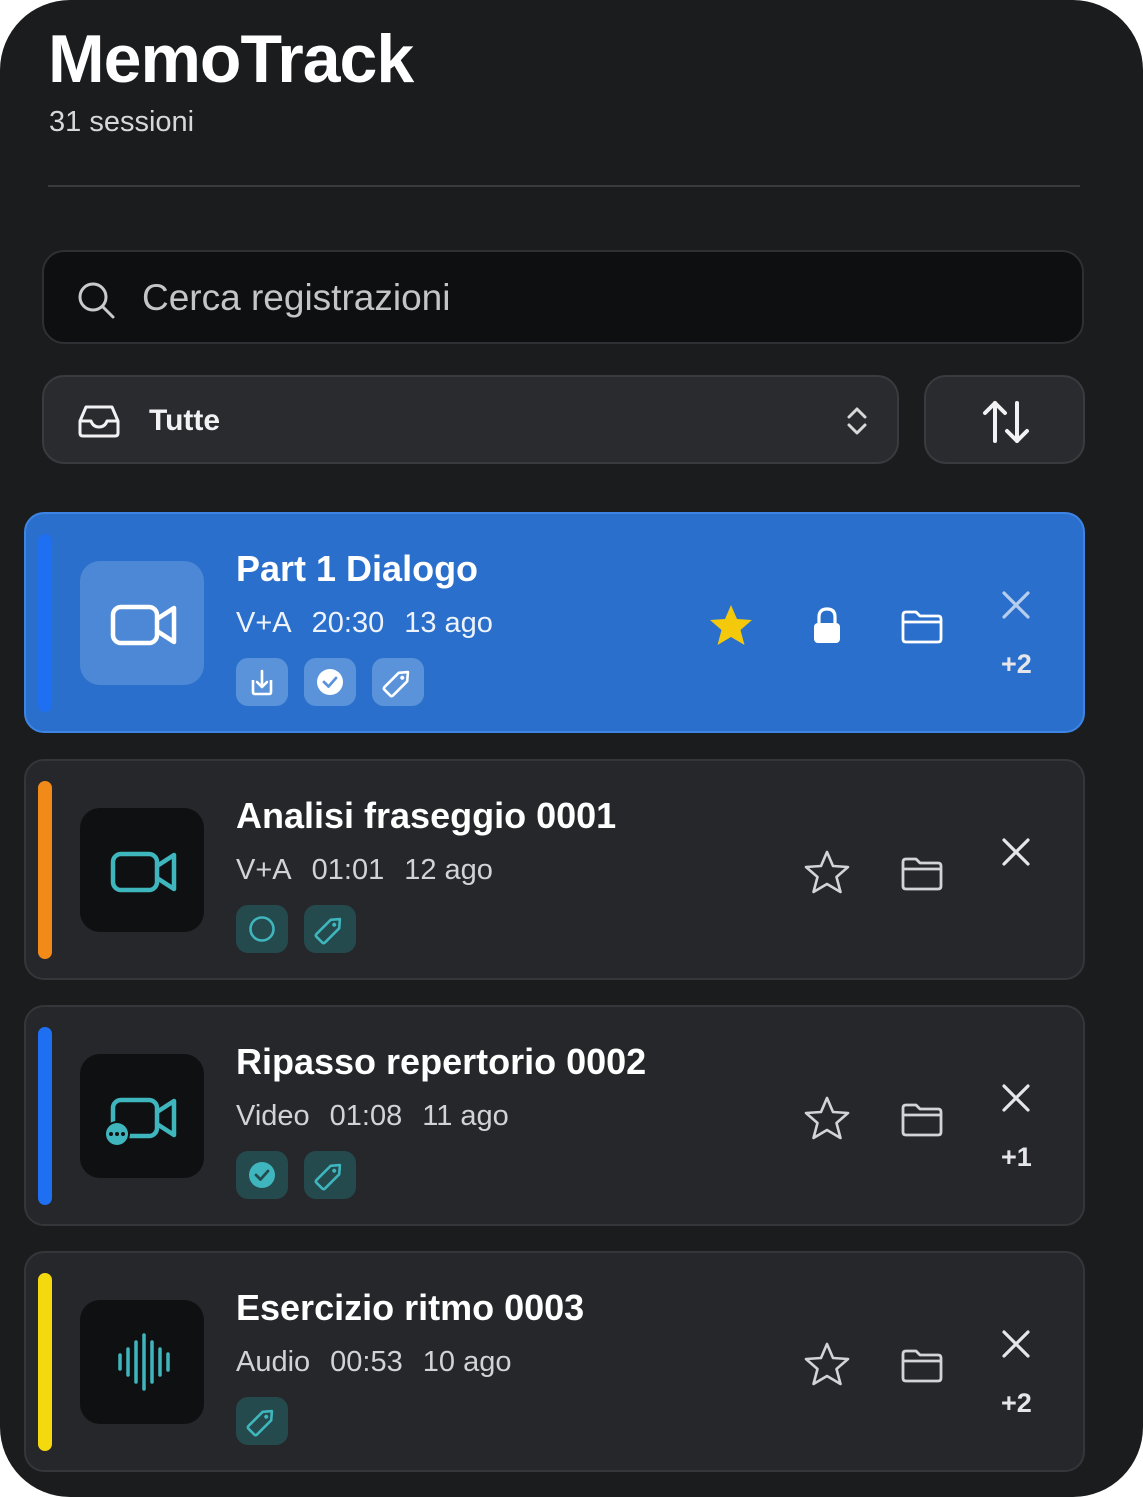 This screenshot has height=1497, width=1143. Describe the element at coordinates (827, 631) in the screenshot. I see `lock-icon` at that location.